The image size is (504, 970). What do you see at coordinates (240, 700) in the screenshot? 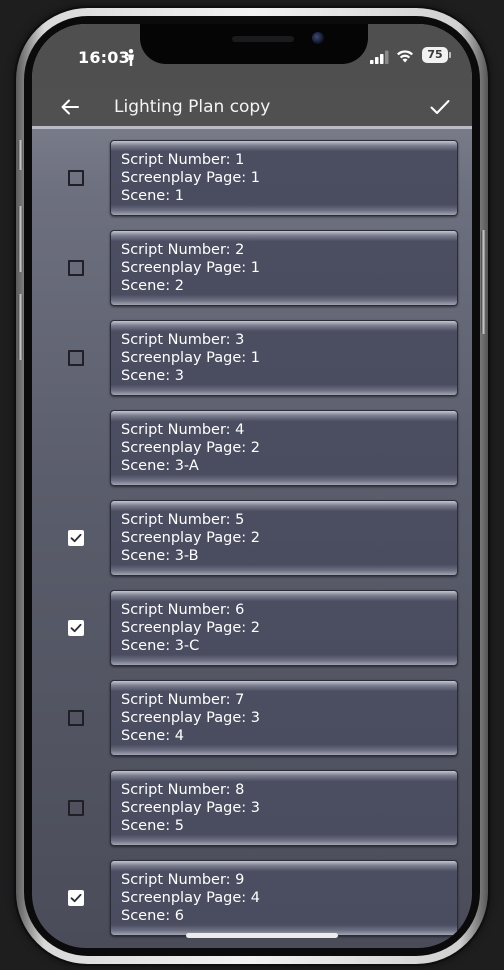
I see `script-number-text-value: 7` at bounding box center [240, 700].